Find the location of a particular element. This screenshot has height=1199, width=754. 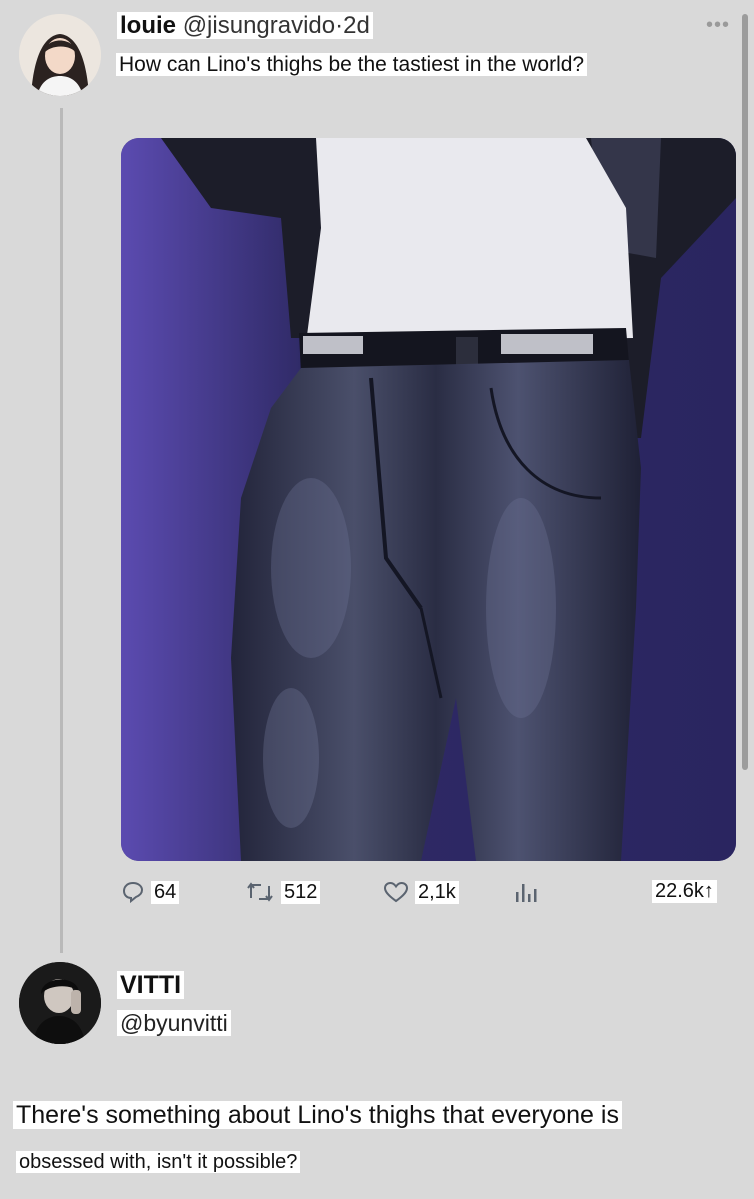

views-action is located at coordinates (526, 892).